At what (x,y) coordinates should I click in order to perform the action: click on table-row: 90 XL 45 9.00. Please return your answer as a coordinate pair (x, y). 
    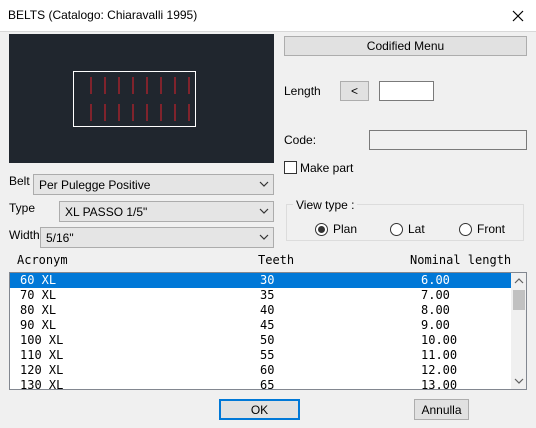
    Looking at the image, I should click on (260, 325).